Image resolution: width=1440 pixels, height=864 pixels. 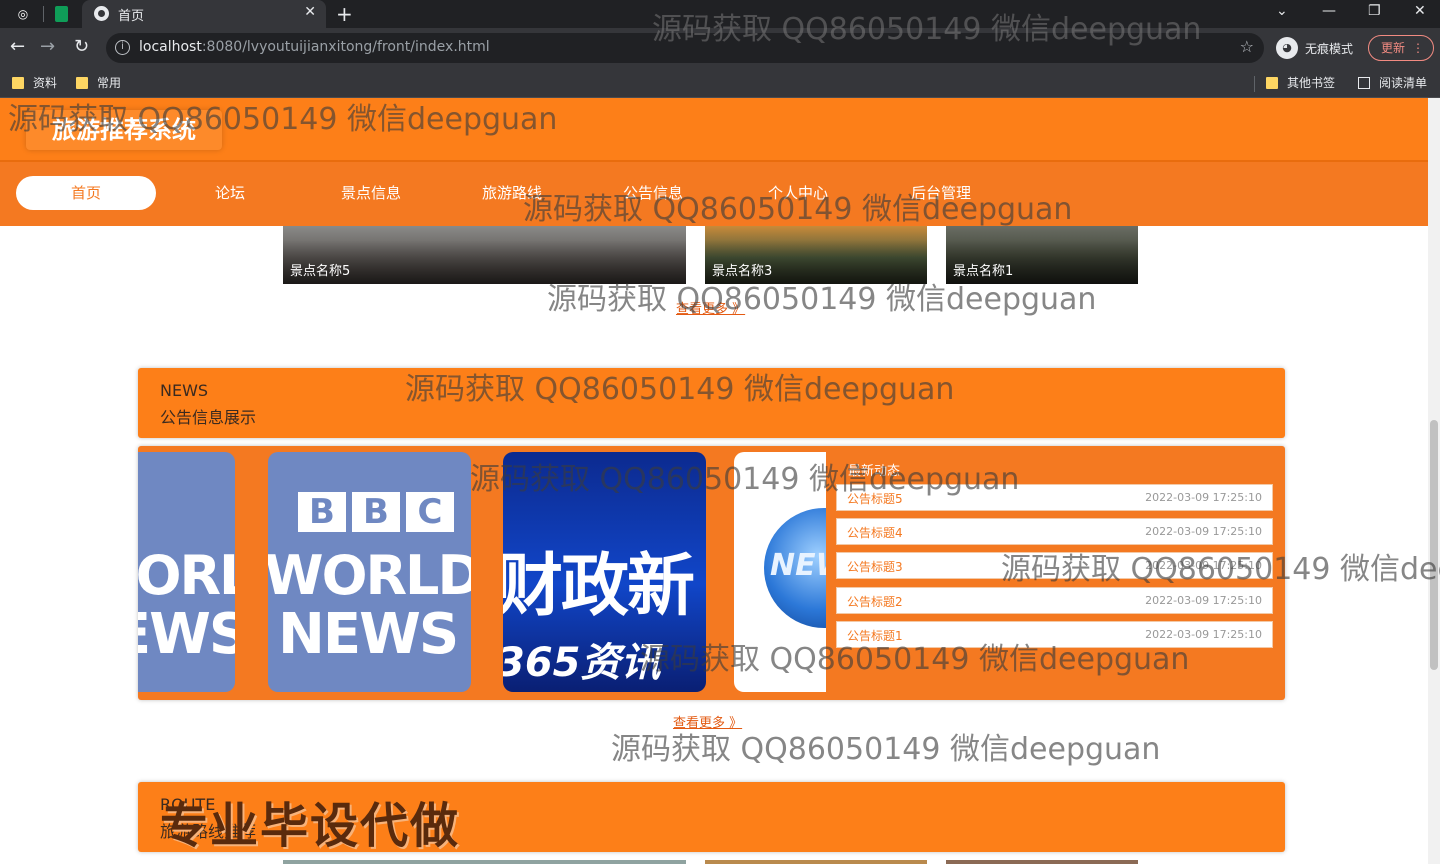 I want to click on news-list-item: 公告标题1 2022-03-09 17:25:10, so click(x=1054, y=634).